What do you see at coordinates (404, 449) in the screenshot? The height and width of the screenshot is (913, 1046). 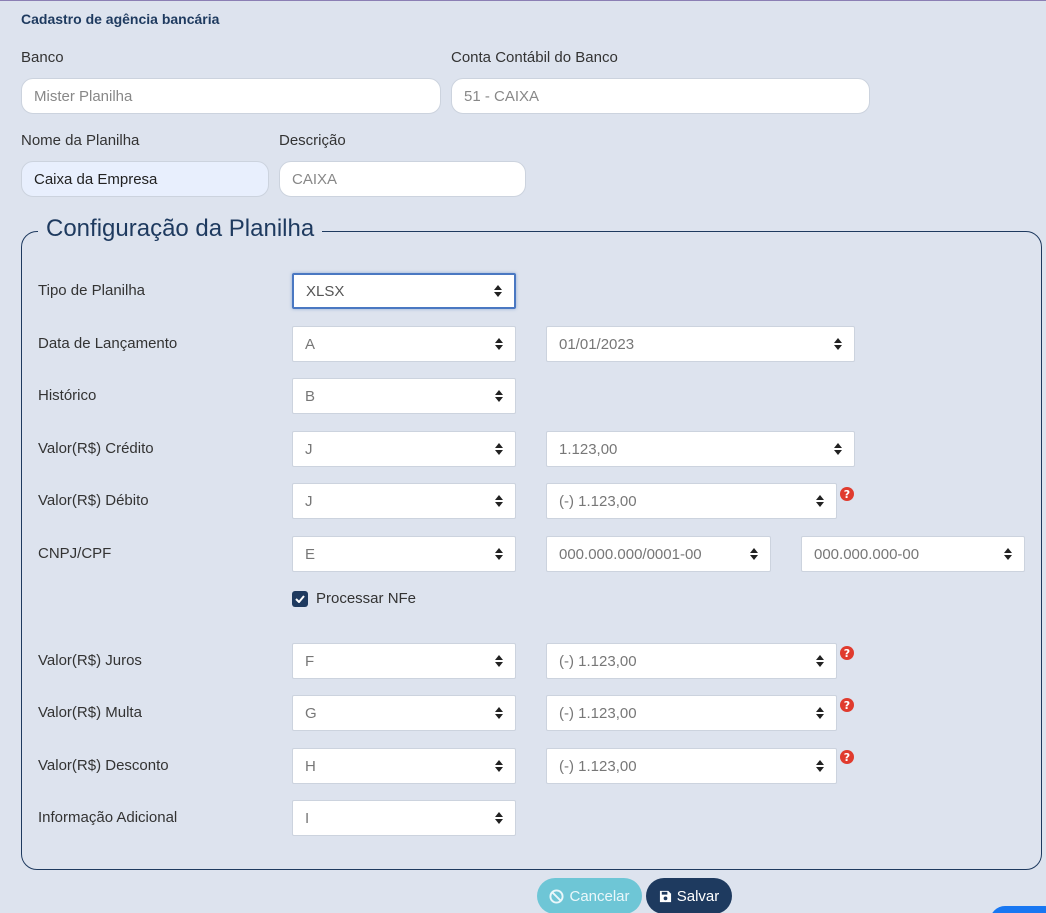 I see `credito-col-select: J` at bounding box center [404, 449].